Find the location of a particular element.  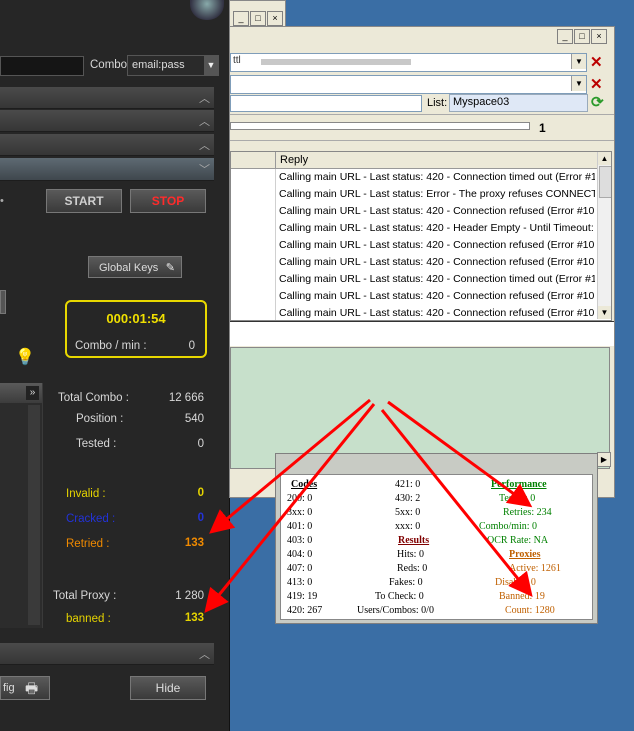

retried-value: 133 is located at coordinates (194, 543).